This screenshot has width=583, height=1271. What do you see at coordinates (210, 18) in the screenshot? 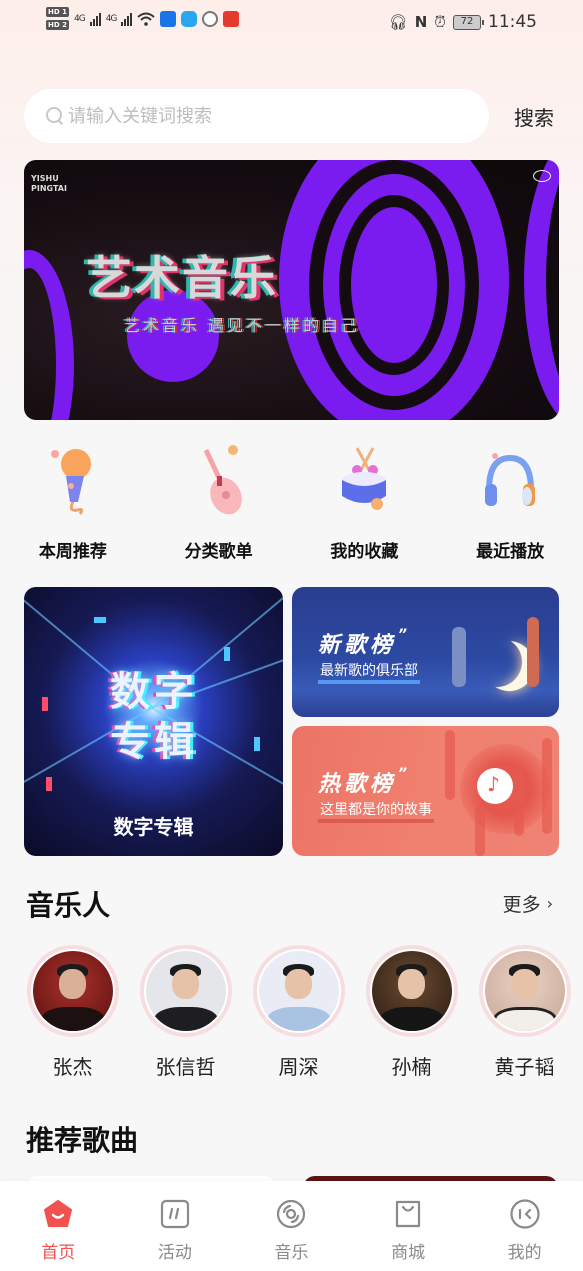
I see `shield-app-icon` at bounding box center [210, 18].